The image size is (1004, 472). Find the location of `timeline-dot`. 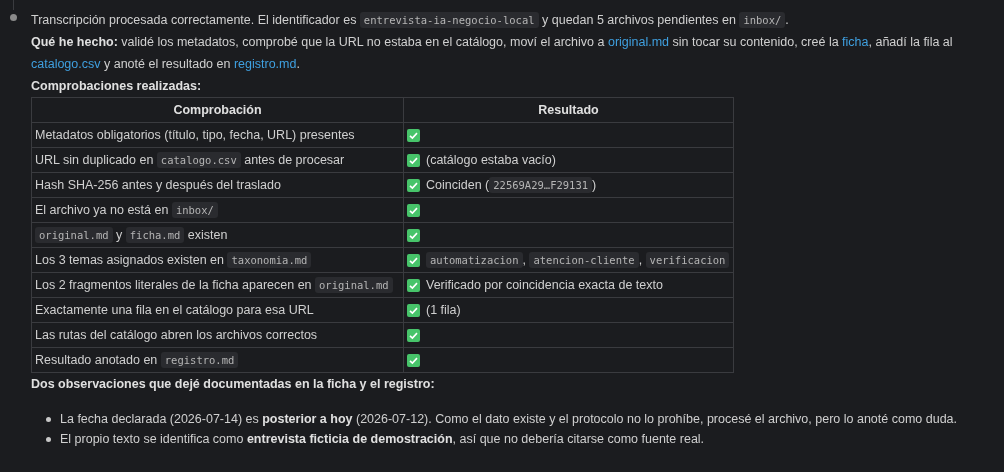

timeline-dot is located at coordinates (13, 17).